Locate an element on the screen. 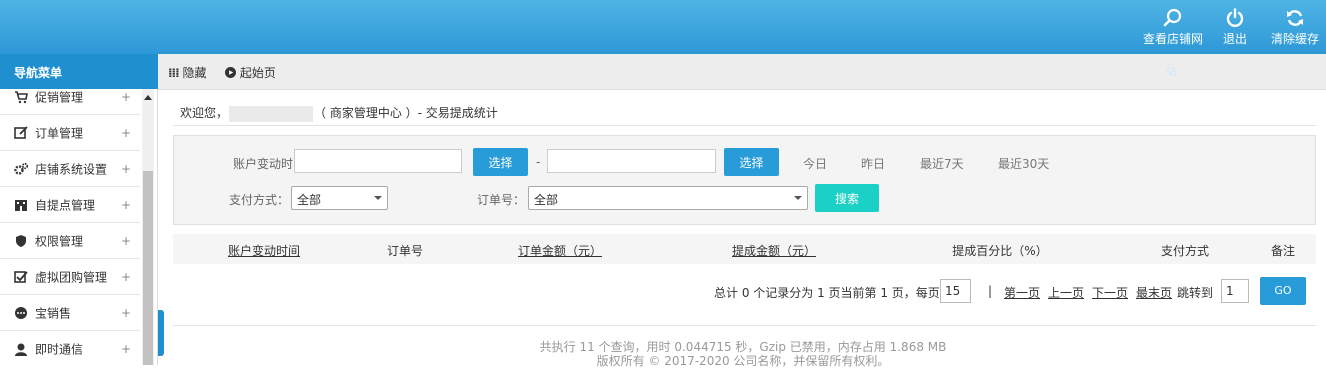 This screenshot has height=369, width=1326. tab-start-page: 起始页 is located at coordinates (250, 72).